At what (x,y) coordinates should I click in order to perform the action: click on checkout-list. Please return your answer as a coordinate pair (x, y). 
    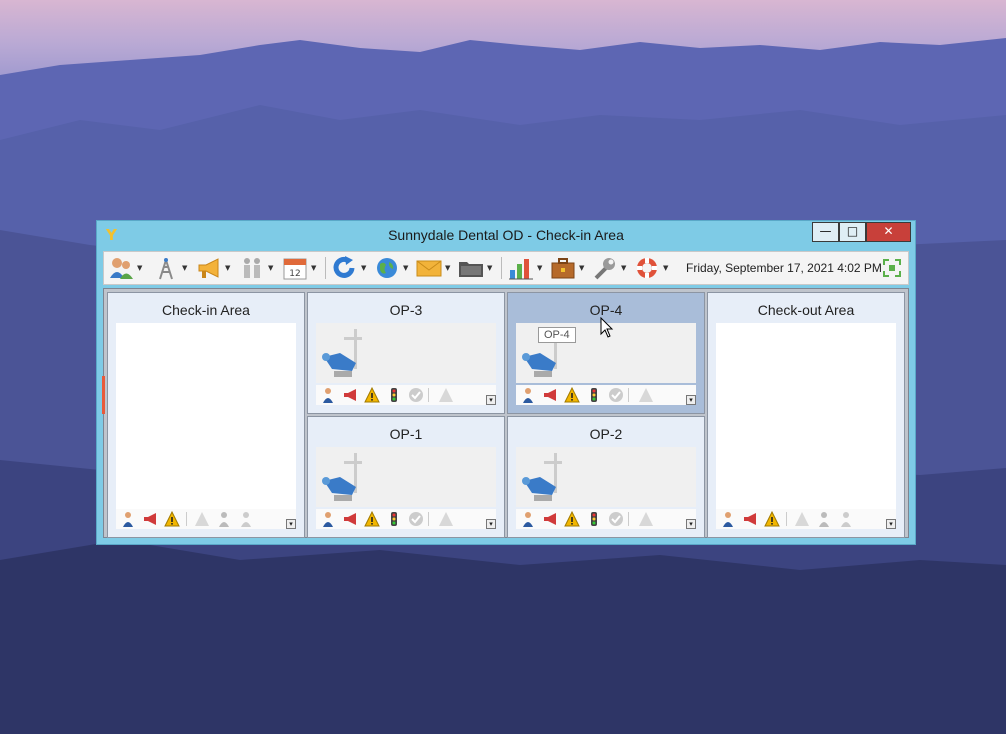
    Looking at the image, I should click on (806, 417).